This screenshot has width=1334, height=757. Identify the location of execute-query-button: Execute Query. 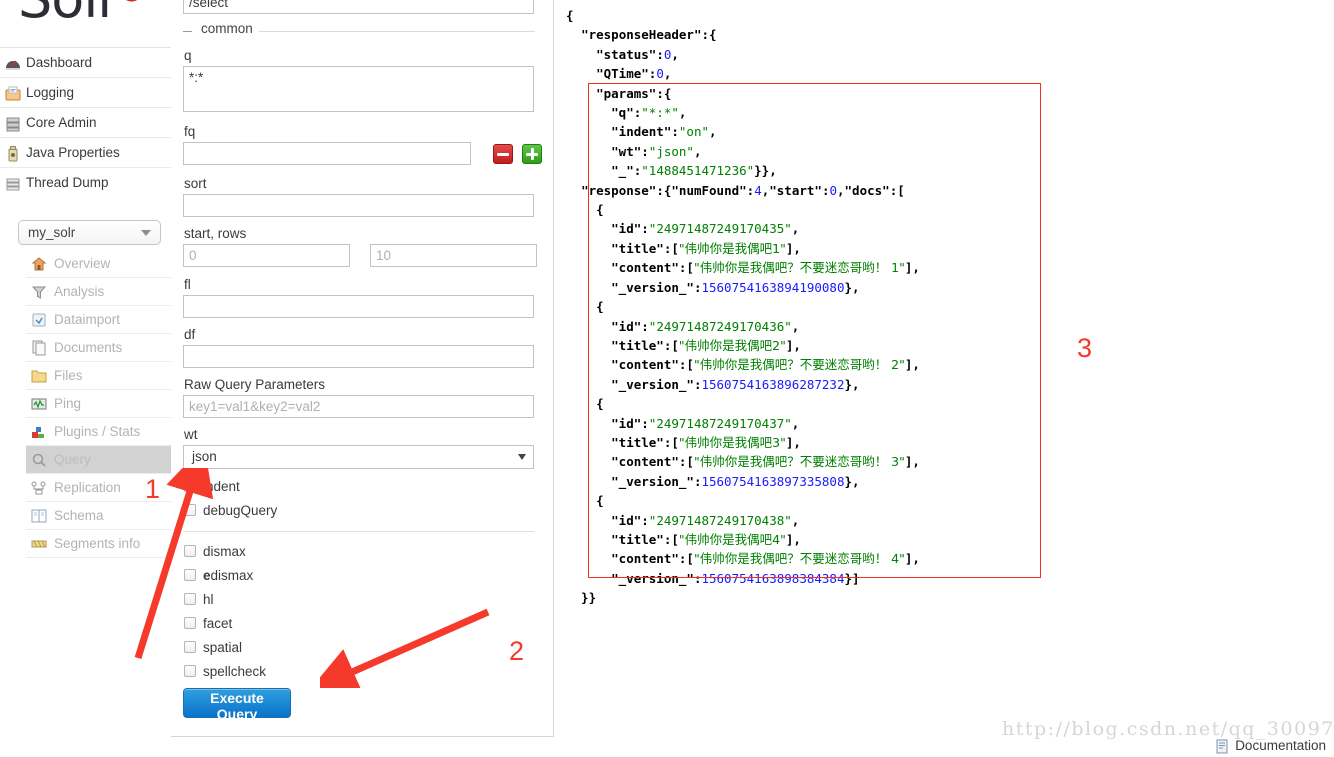
(237, 705).